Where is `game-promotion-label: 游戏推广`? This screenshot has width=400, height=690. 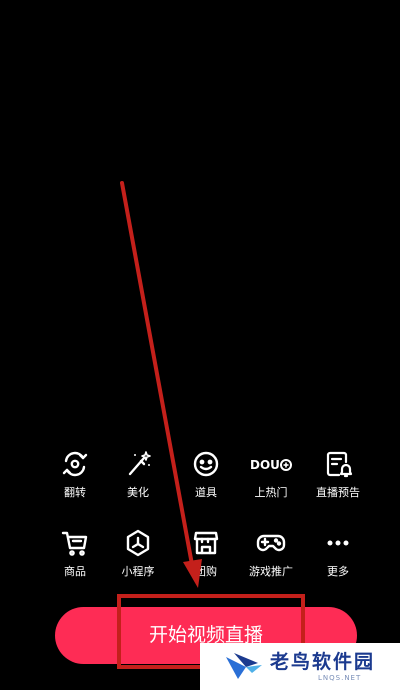 game-promotion-label: 游戏推广 is located at coordinates (271, 571).